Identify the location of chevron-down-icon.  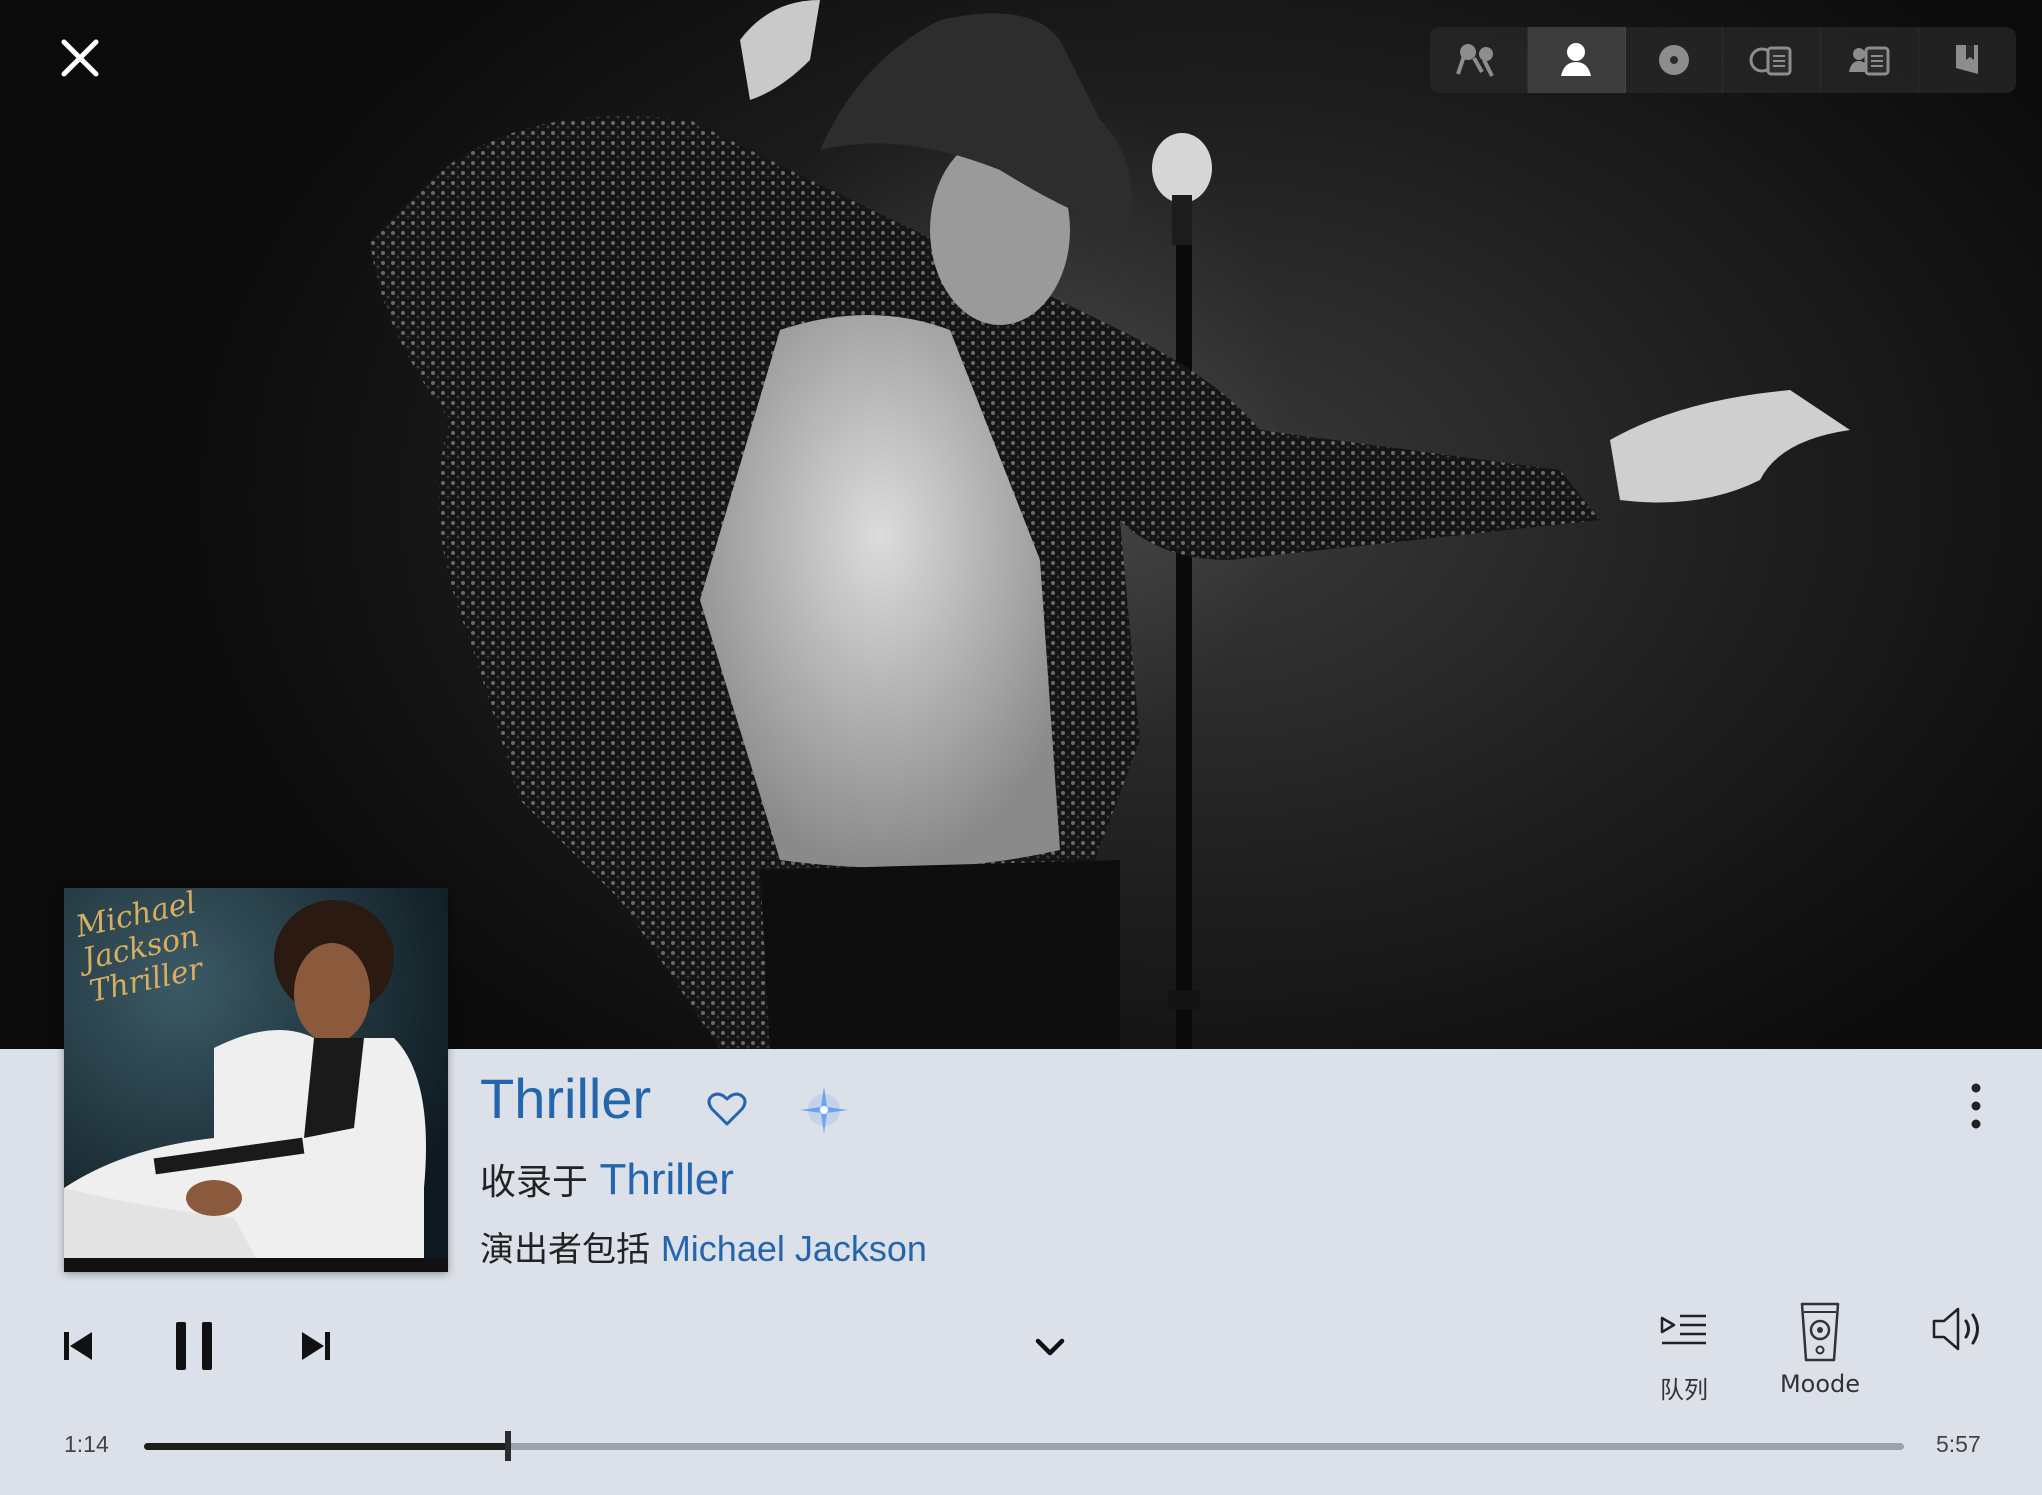
(1050, 1347).